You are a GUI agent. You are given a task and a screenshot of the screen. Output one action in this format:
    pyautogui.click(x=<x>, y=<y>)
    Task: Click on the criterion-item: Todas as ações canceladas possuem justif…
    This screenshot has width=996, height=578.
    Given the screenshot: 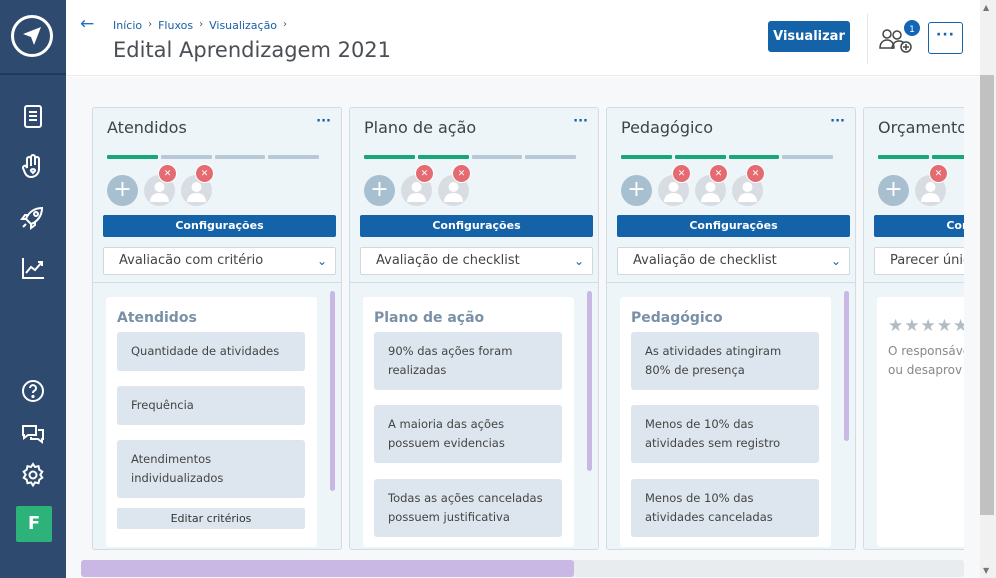 What is the action you would take?
    pyautogui.click(x=468, y=508)
    